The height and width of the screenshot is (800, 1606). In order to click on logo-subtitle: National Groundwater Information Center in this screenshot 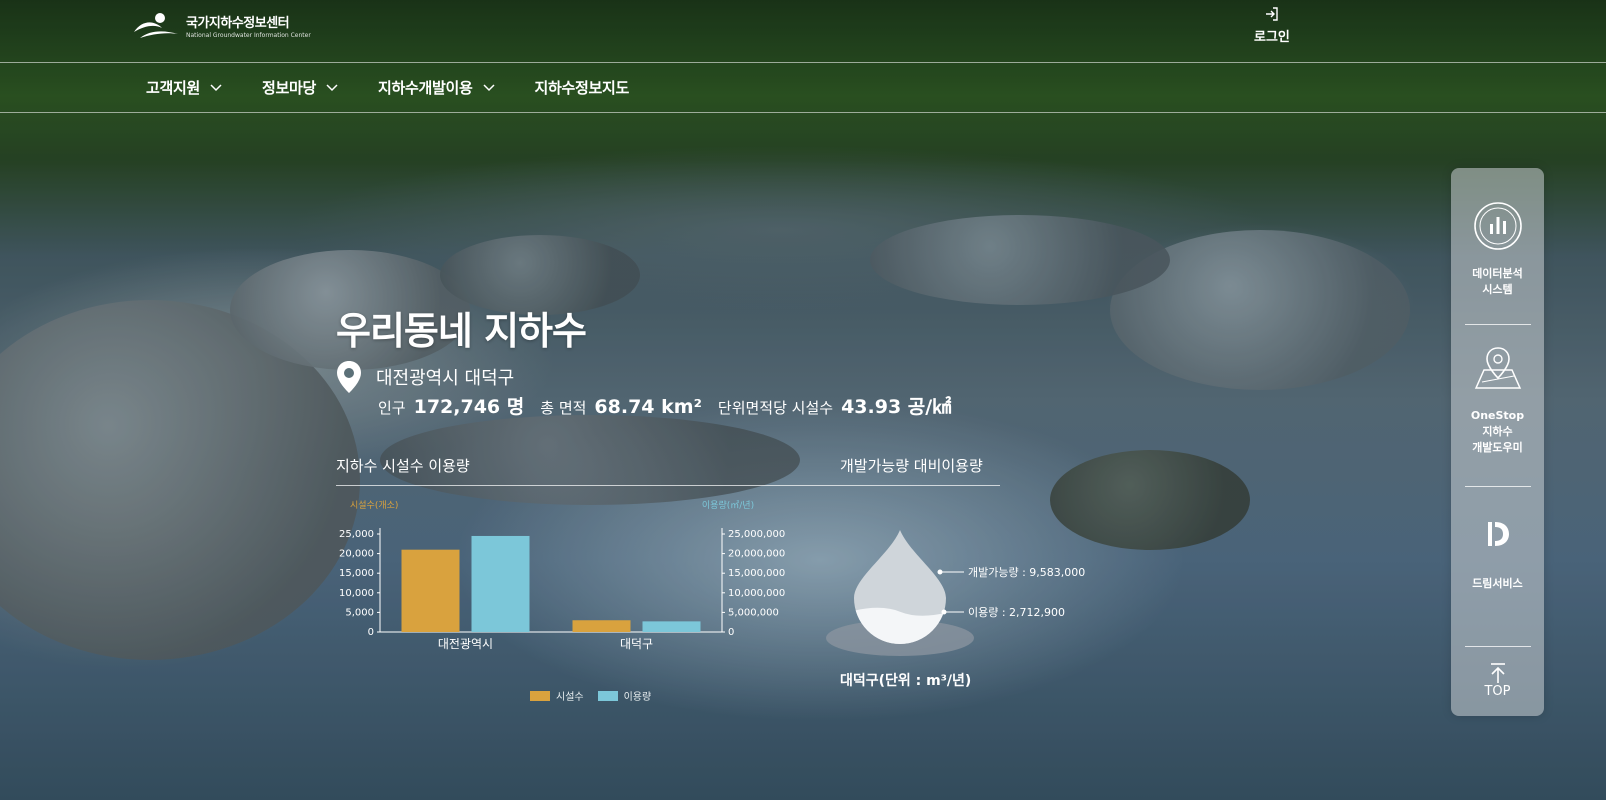, I will do `click(248, 35)`.